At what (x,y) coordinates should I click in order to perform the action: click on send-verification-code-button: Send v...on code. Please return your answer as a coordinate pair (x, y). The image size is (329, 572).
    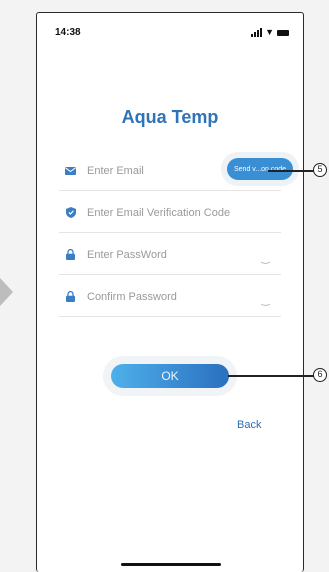
    Looking at the image, I should click on (260, 169).